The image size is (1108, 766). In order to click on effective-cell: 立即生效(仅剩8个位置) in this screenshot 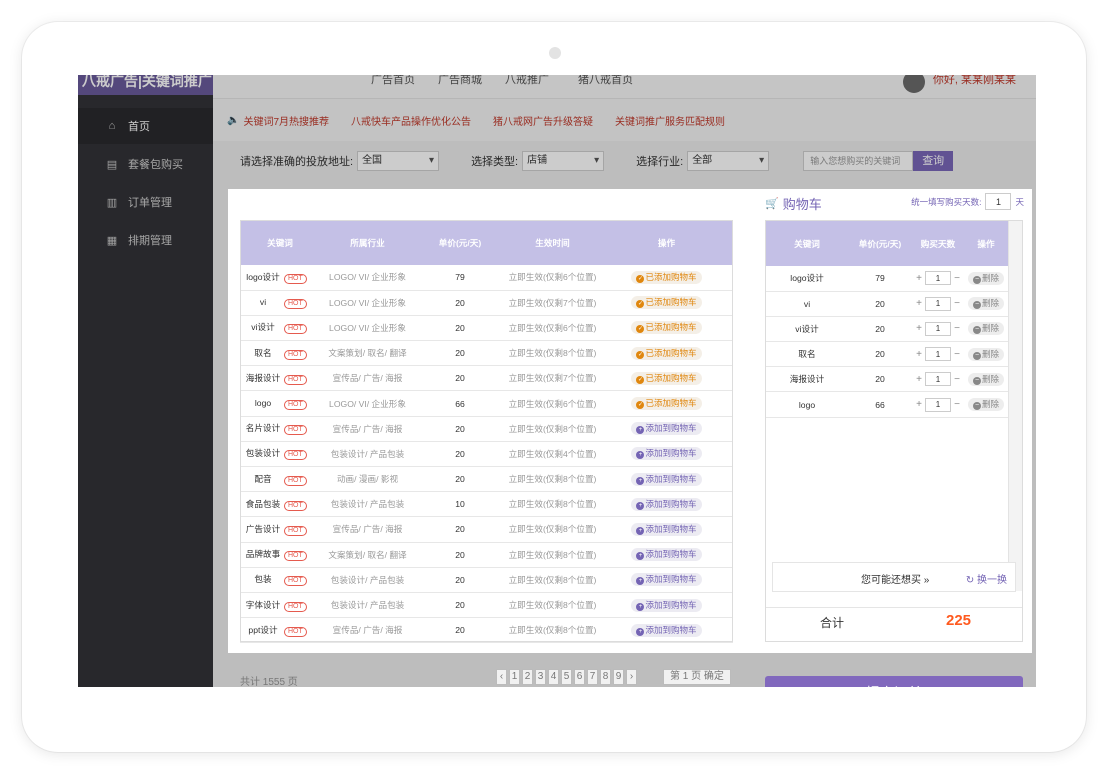, I will do `click(552, 429)`.